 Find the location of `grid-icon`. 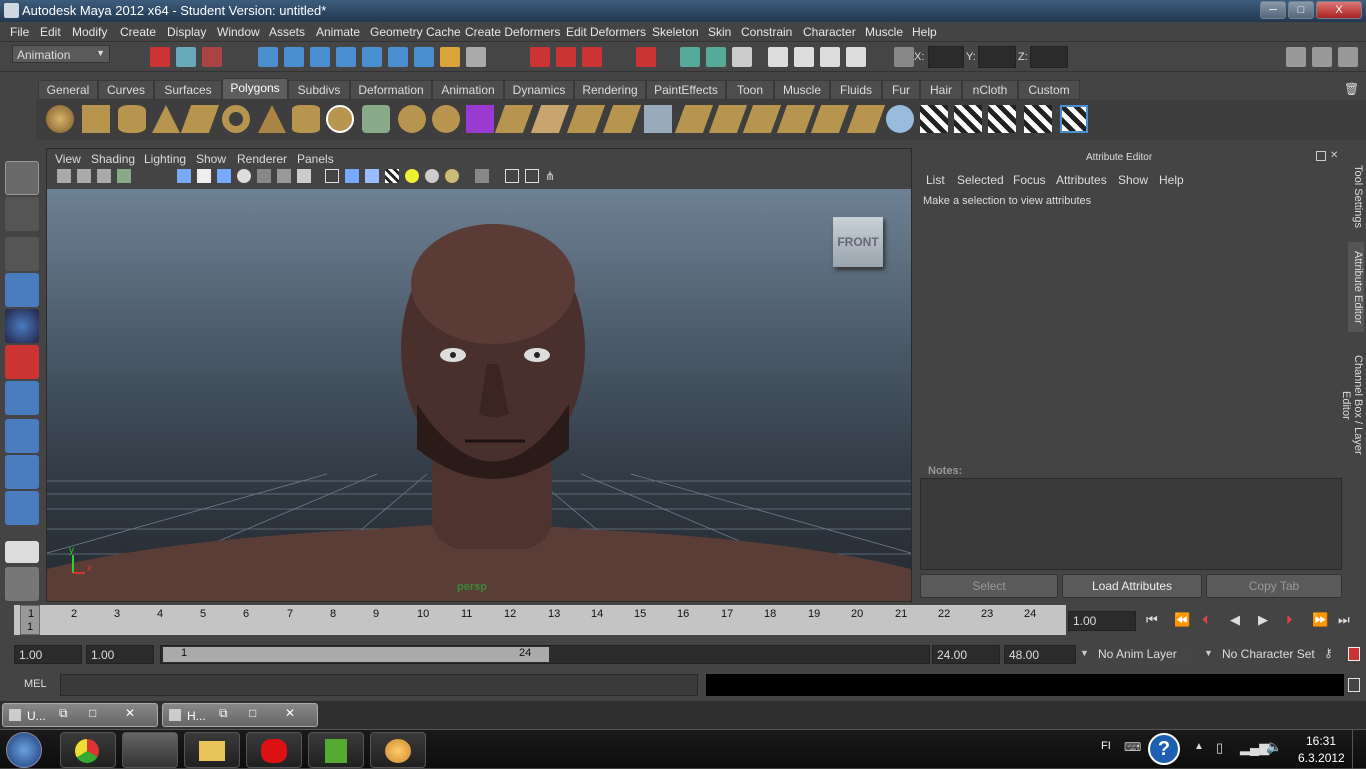

grid-icon is located at coordinates (532, 176).